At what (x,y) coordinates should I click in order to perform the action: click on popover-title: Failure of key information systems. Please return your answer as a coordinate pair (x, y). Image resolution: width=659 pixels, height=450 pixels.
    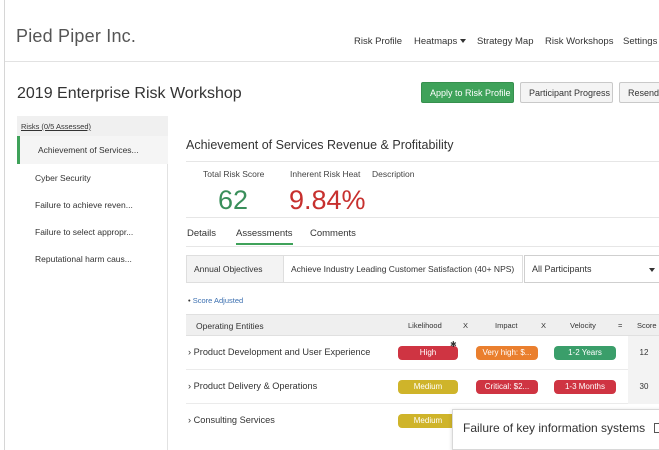
    Looking at the image, I should click on (554, 428).